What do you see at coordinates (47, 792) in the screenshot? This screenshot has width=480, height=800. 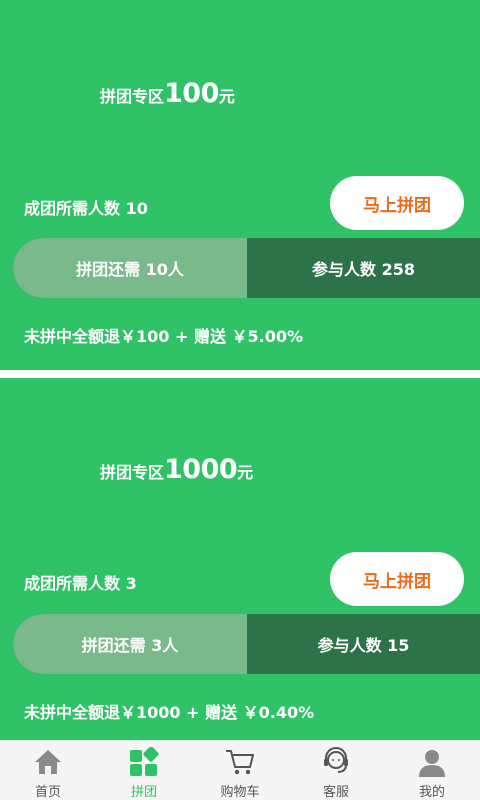 I see `tab-home-label: 首页` at bounding box center [47, 792].